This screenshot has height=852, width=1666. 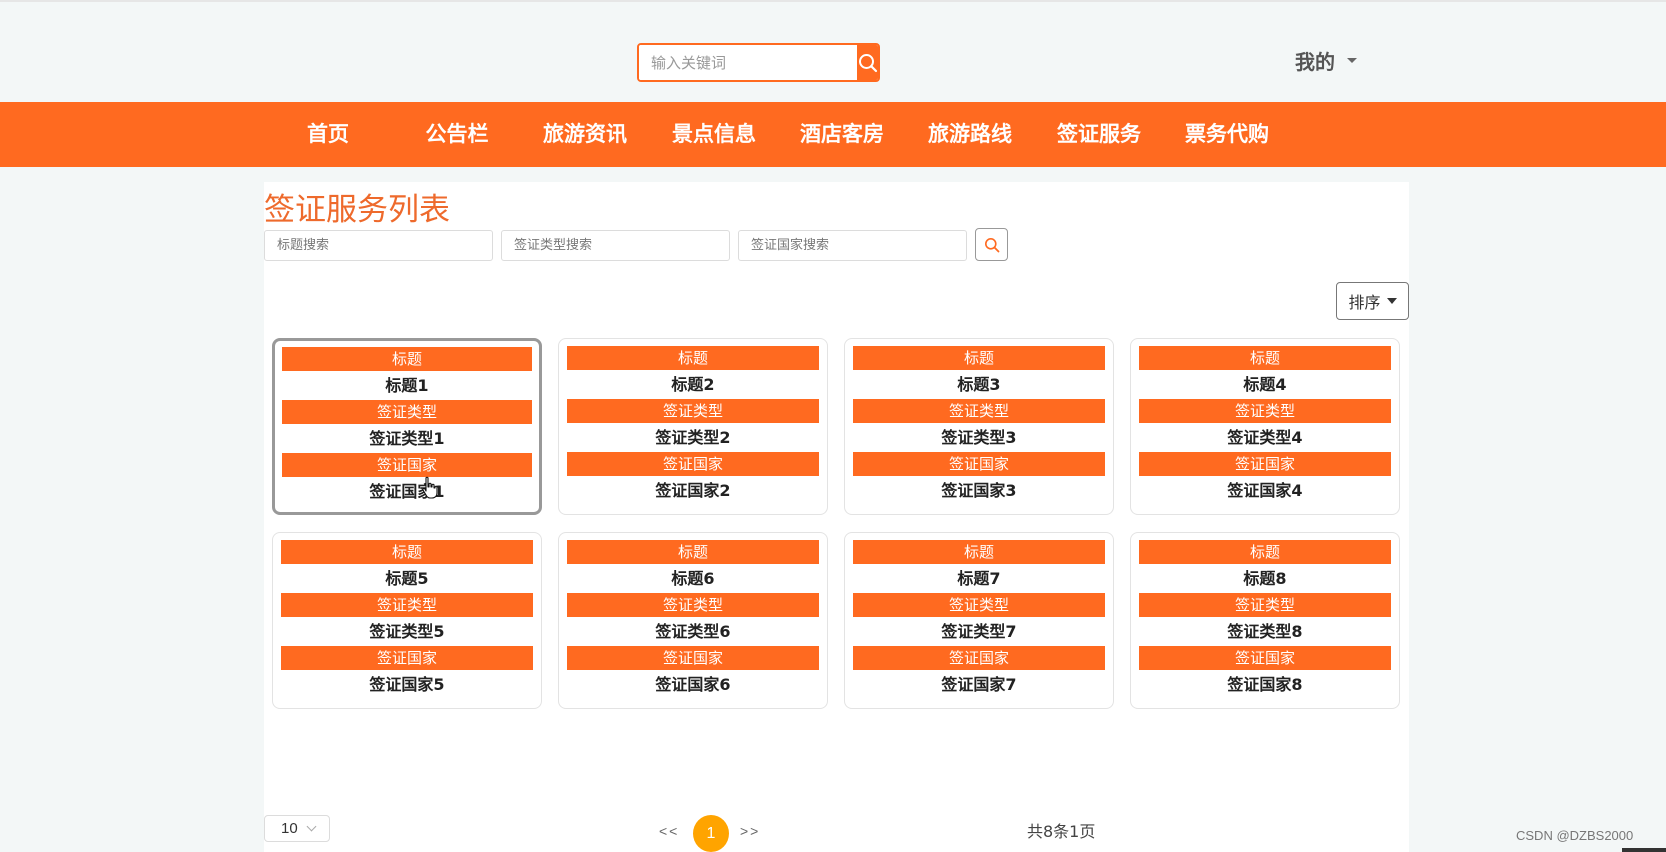 What do you see at coordinates (1575, 835) in the screenshot?
I see `watermark: CSDN @DZBS2000` at bounding box center [1575, 835].